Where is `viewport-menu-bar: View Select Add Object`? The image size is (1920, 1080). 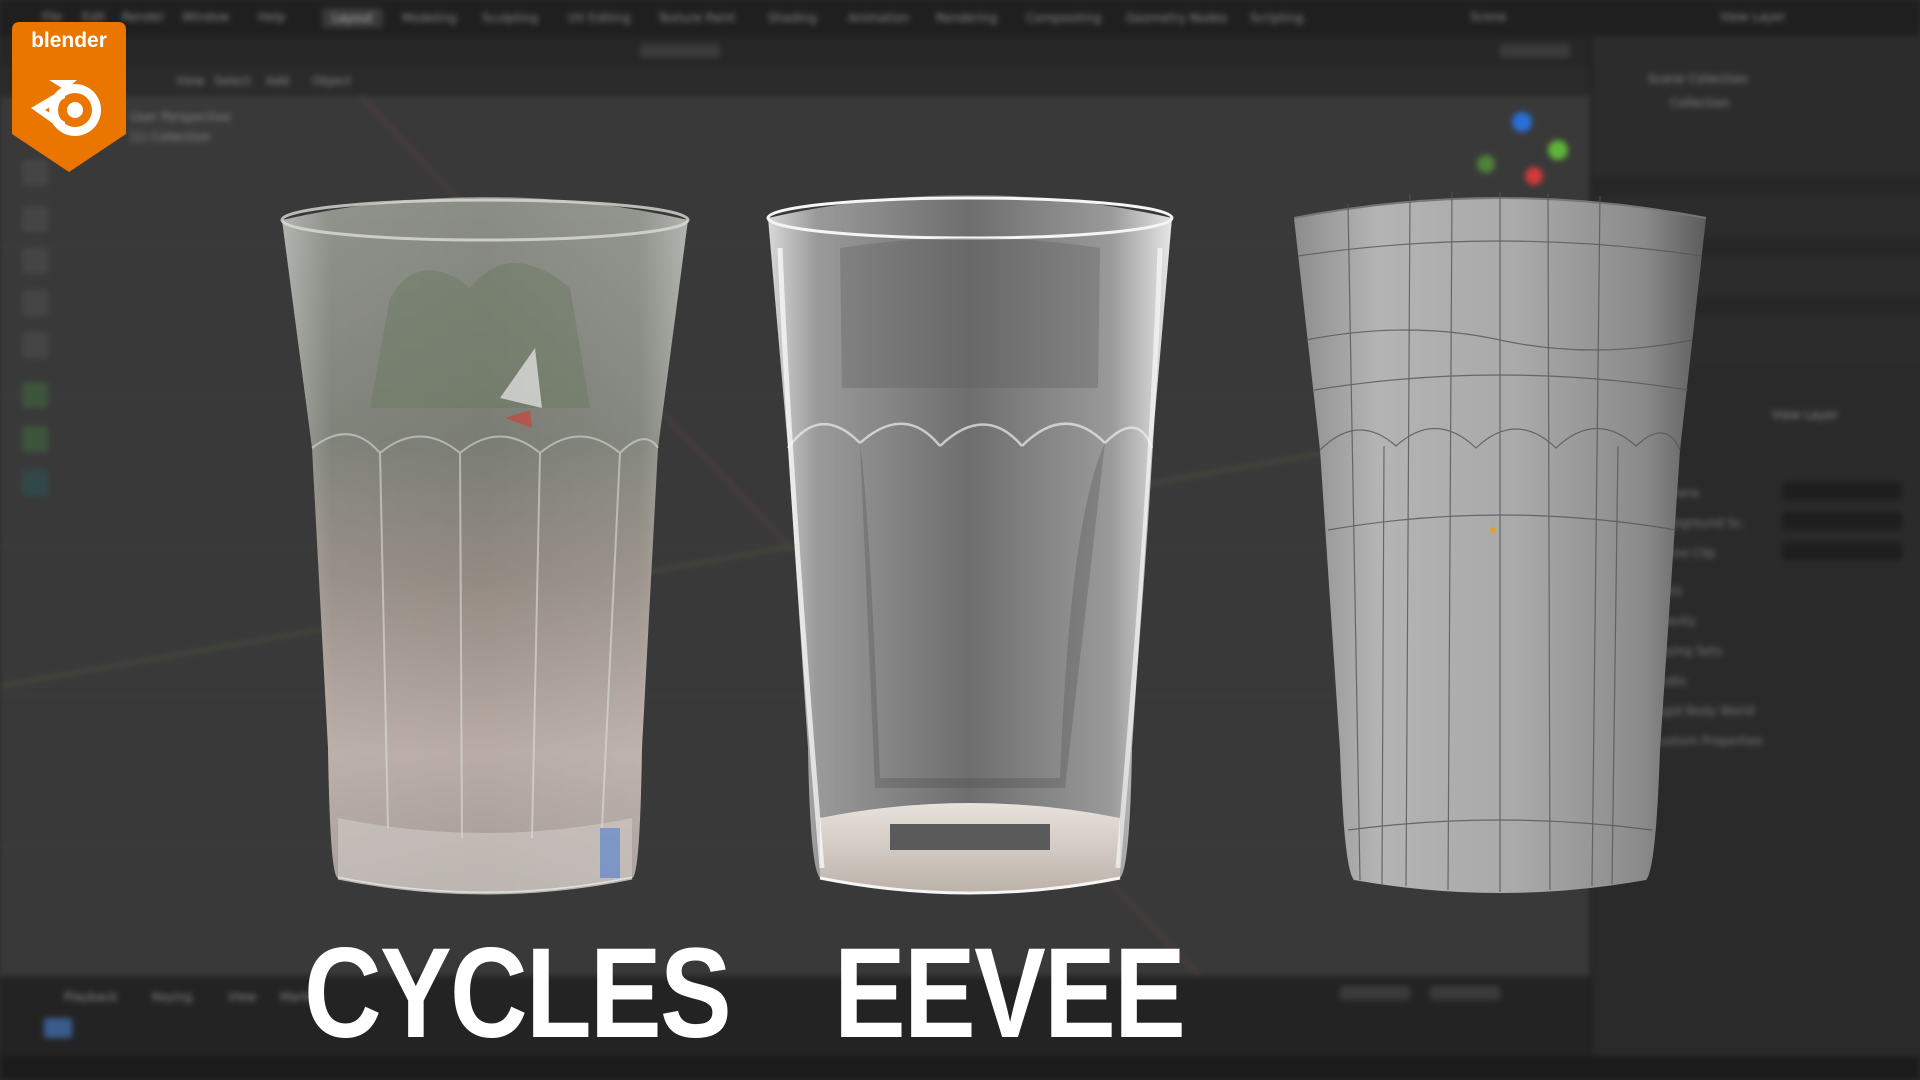 viewport-menu-bar: View Select Add Object is located at coordinates (795, 81).